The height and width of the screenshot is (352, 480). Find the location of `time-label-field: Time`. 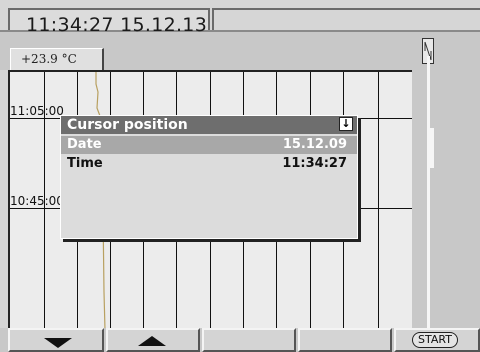

time-label-field: Time is located at coordinates (85, 163).